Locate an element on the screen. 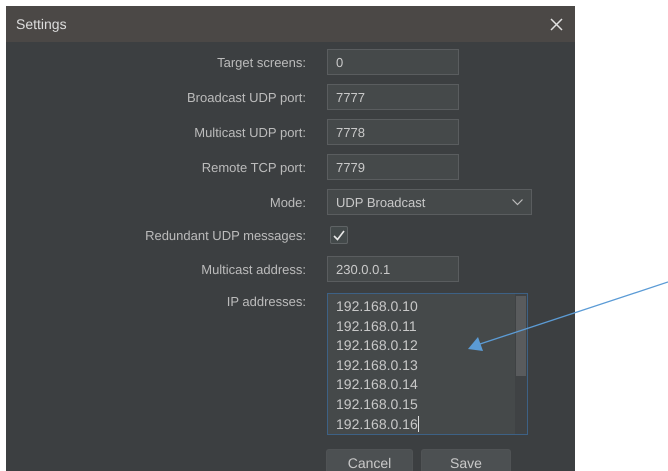 The image size is (668, 471). field-label: Mode: is located at coordinates (288, 202).